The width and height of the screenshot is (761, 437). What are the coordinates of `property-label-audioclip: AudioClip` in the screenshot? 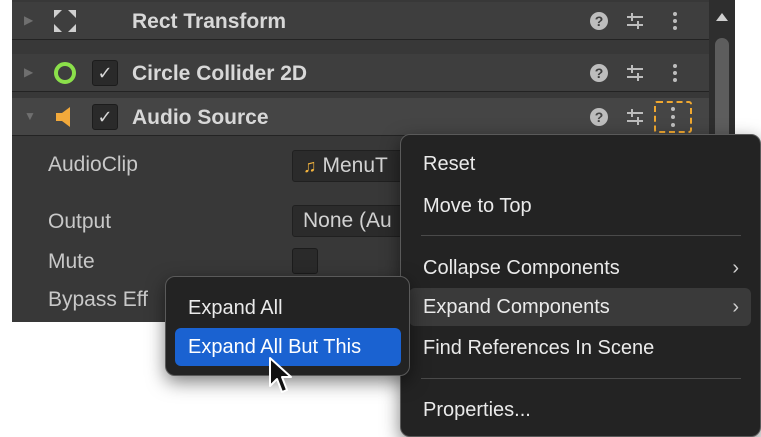 It's located at (93, 164).